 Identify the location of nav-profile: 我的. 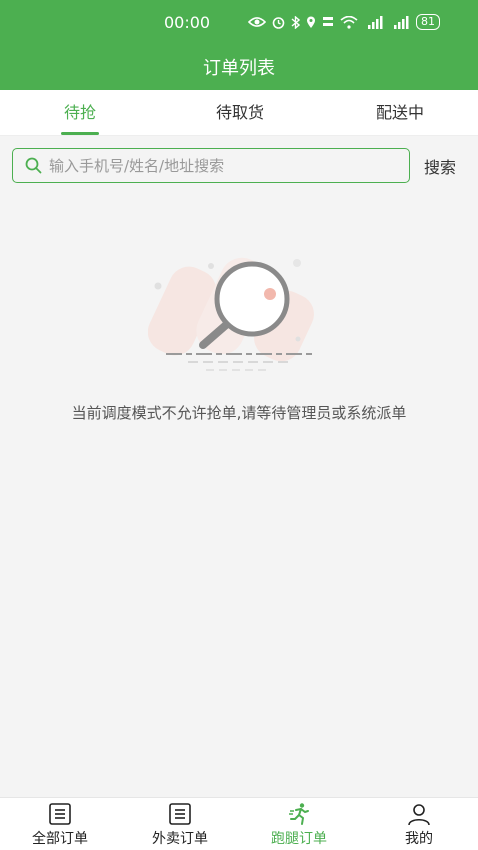
(419, 826).